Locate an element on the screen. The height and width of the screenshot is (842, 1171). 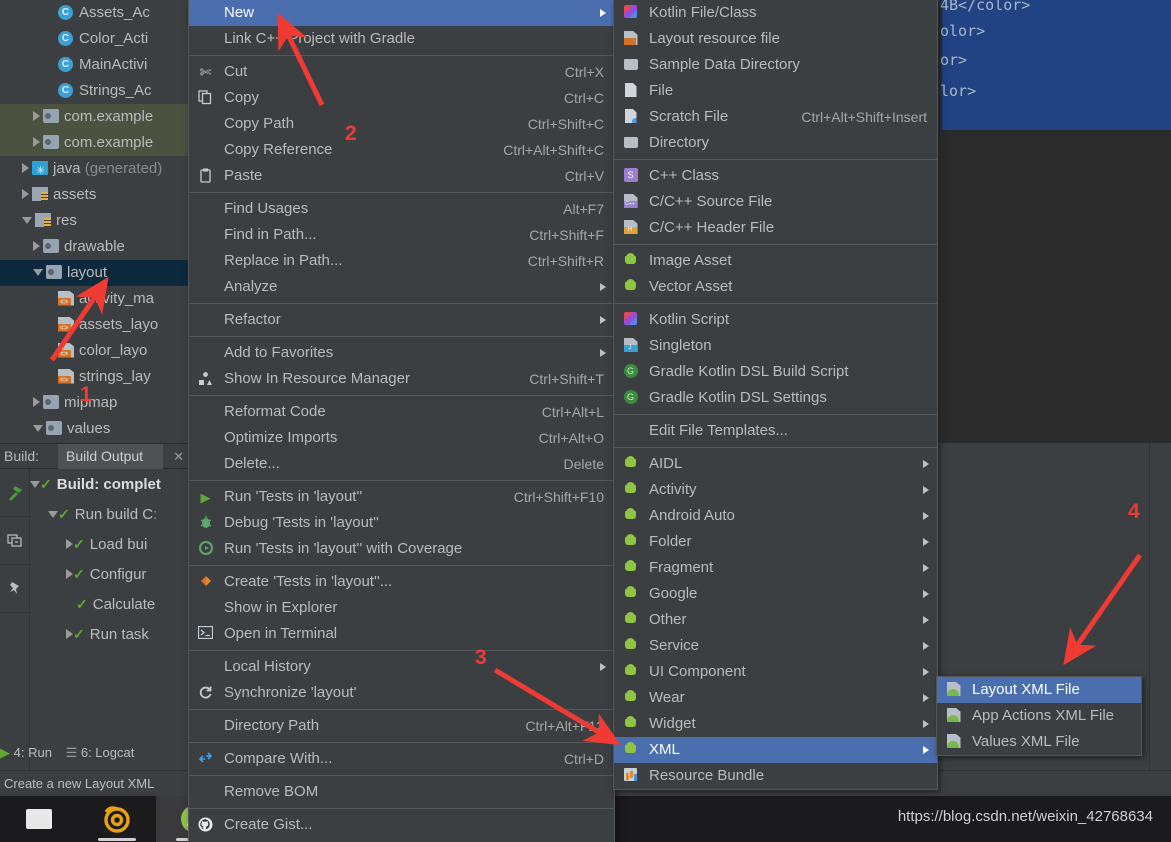
hammer-icon is located at coordinates (14, 493).